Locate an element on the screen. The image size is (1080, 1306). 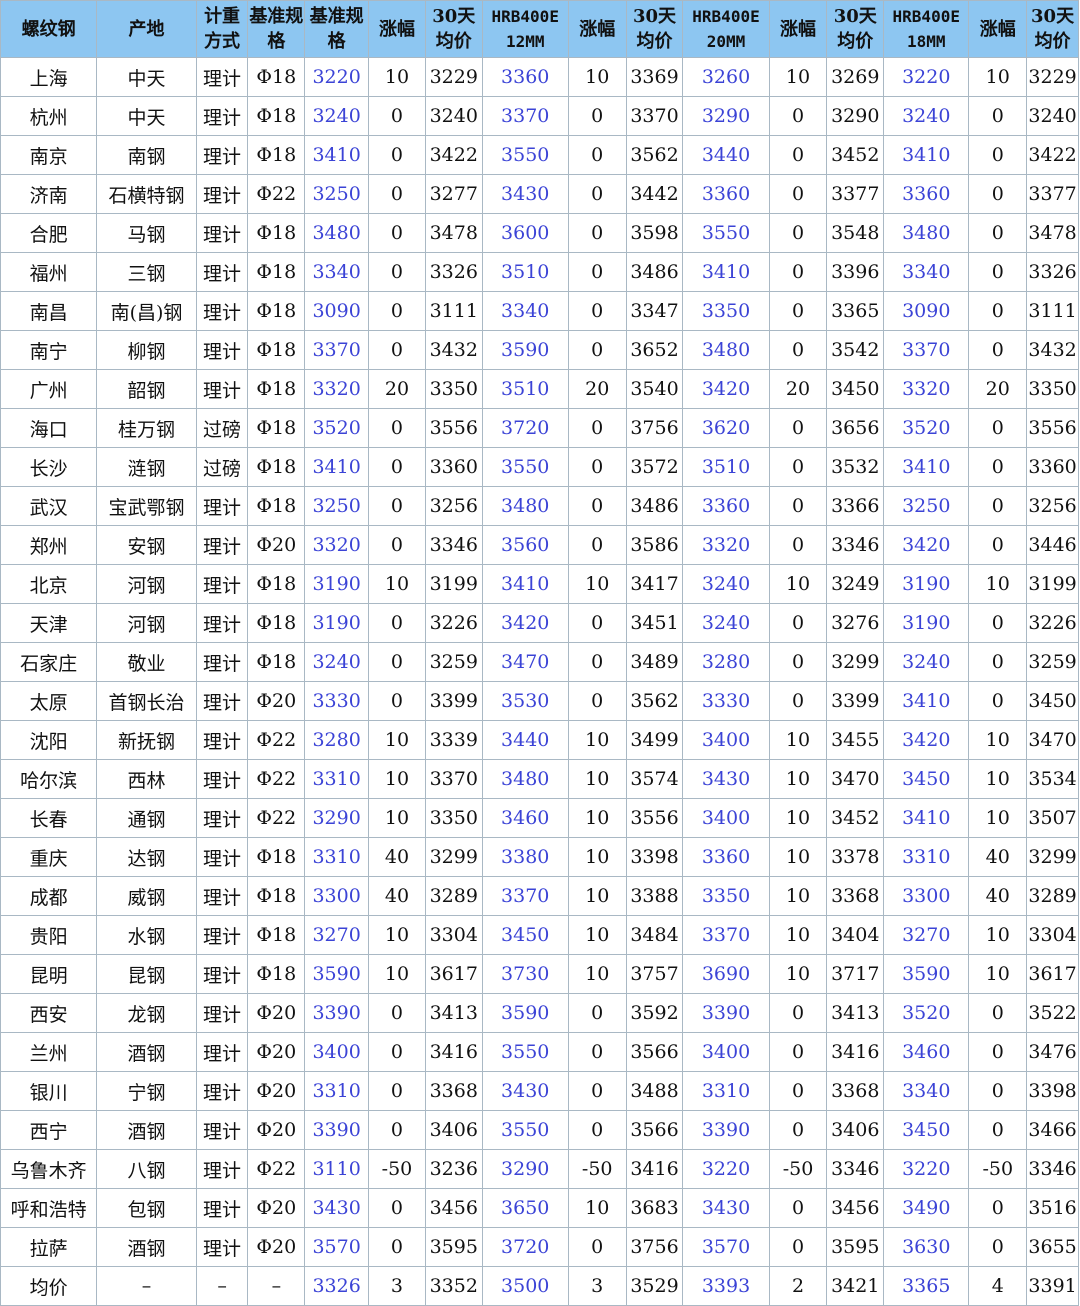
table-cell: 3368 is located at coordinates (855, 896).